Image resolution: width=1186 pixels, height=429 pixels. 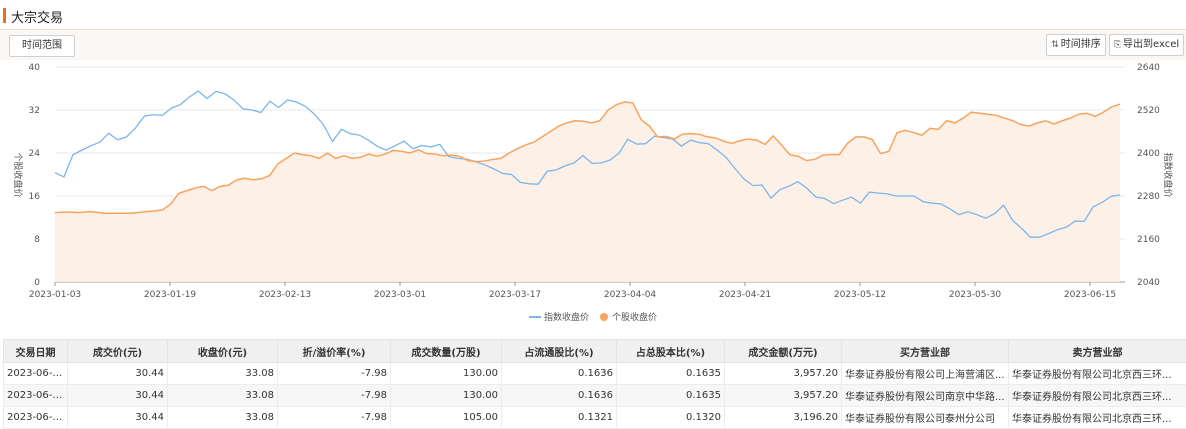 I want to click on table-cell: 3,196.20, so click(x=783, y=418).